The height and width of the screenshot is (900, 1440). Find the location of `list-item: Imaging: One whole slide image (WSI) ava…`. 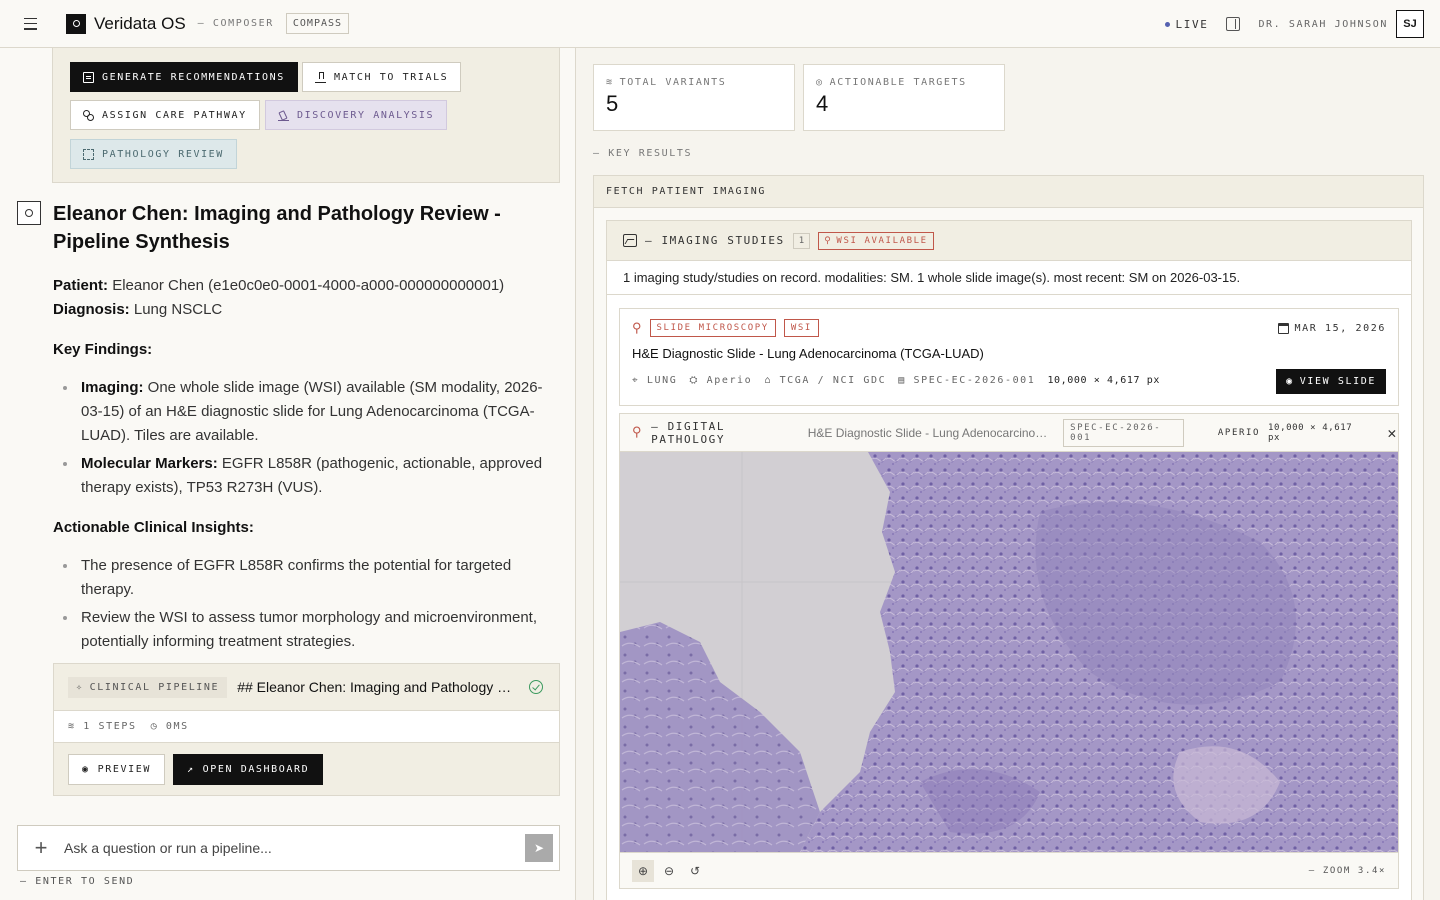

list-item: Imaging: One whole slide image (WSI) ava… is located at coordinates (308, 412).